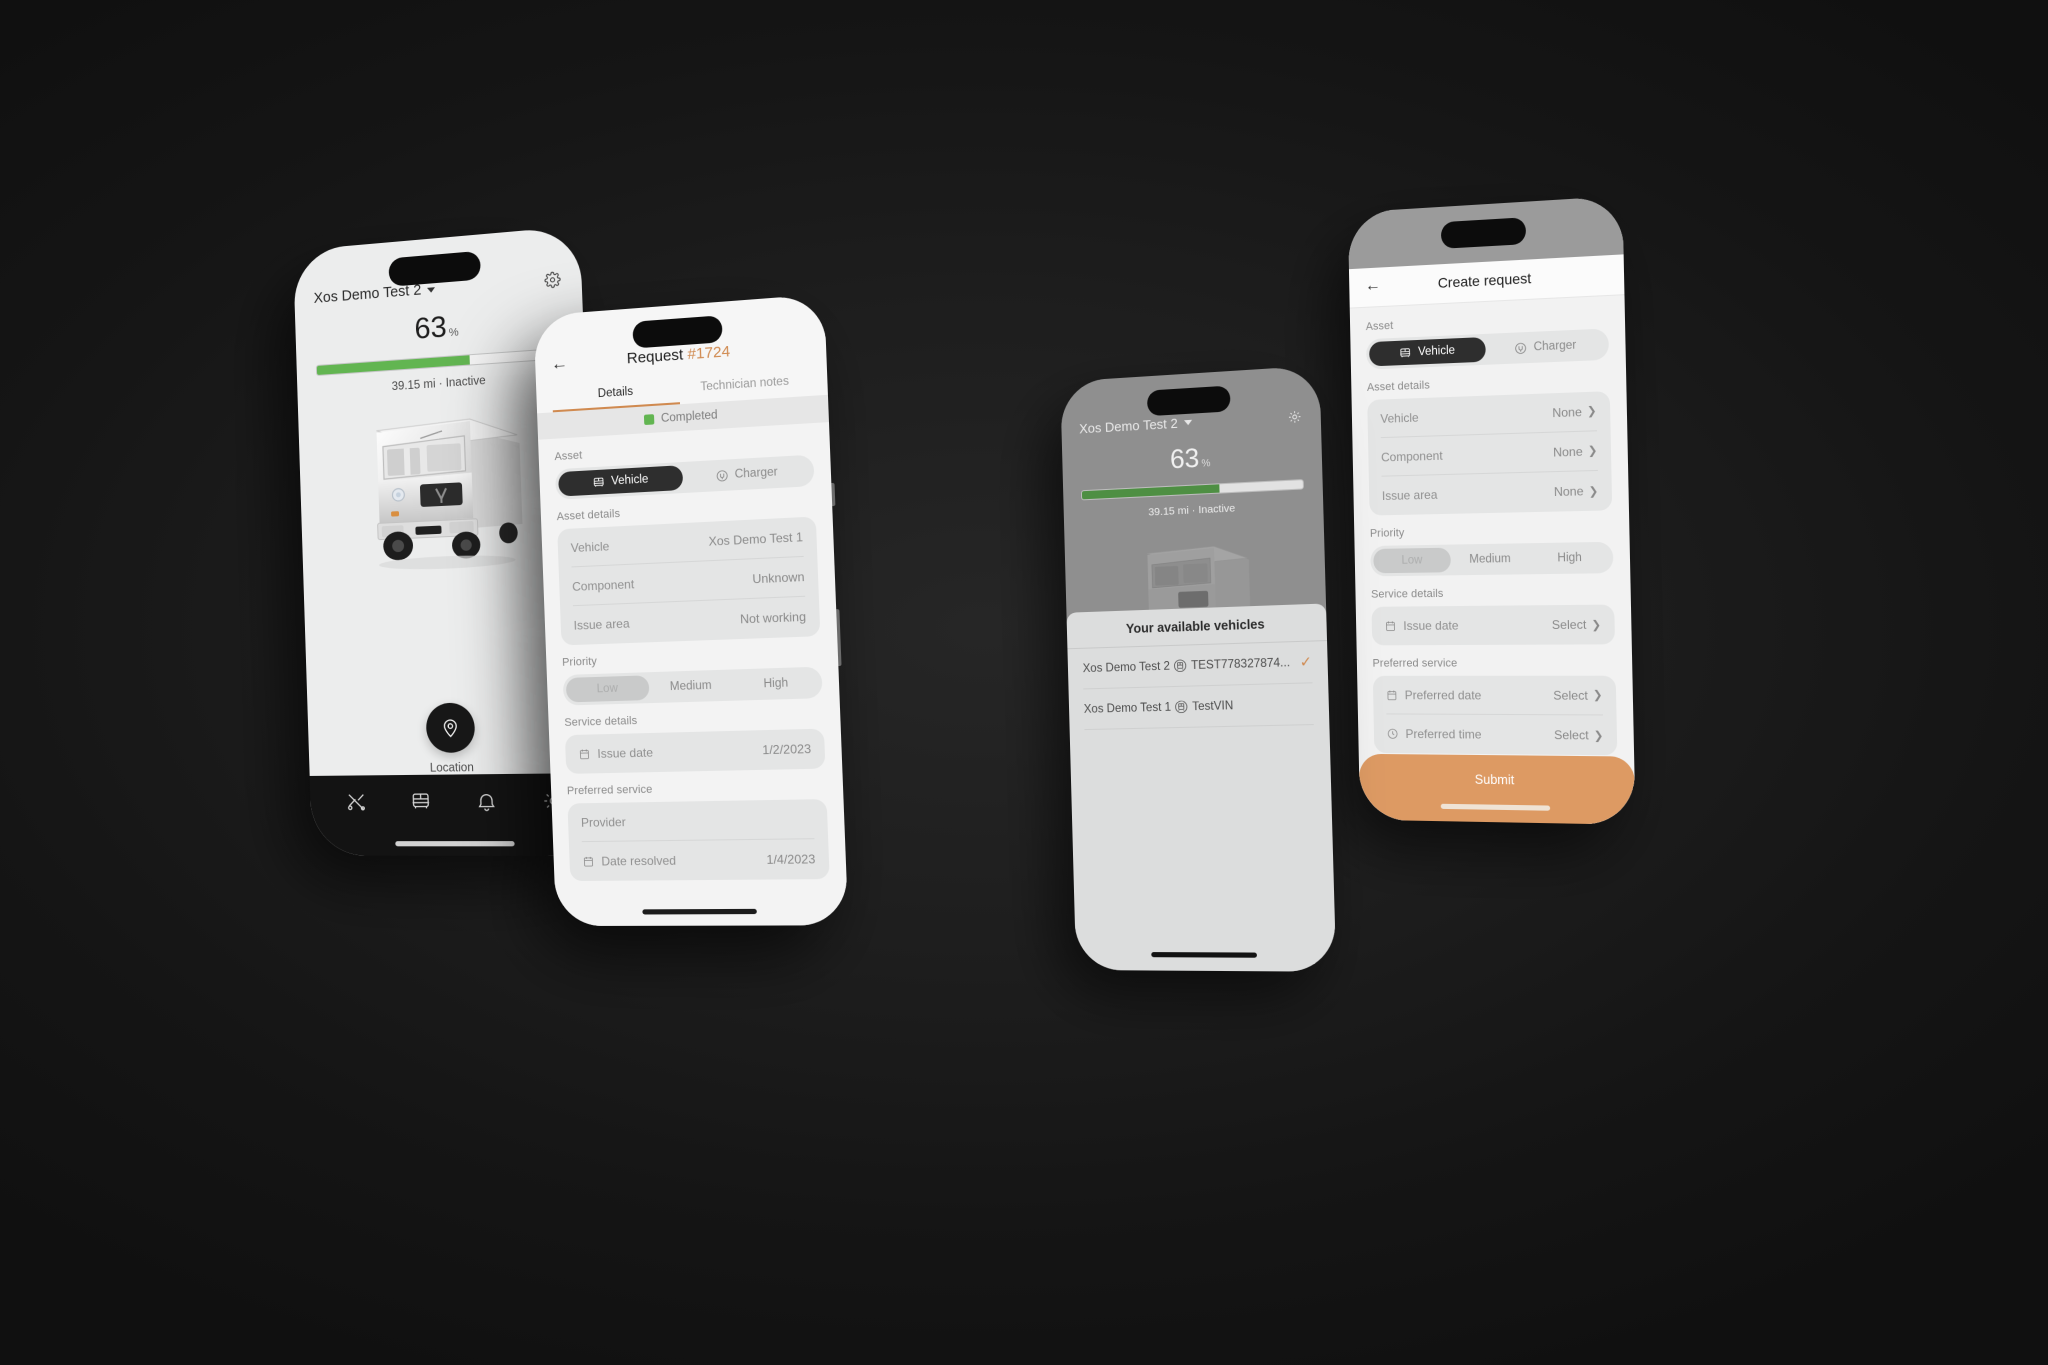 The width and height of the screenshot is (2048, 1365). What do you see at coordinates (356, 802) in the screenshot?
I see `tools-icon` at bounding box center [356, 802].